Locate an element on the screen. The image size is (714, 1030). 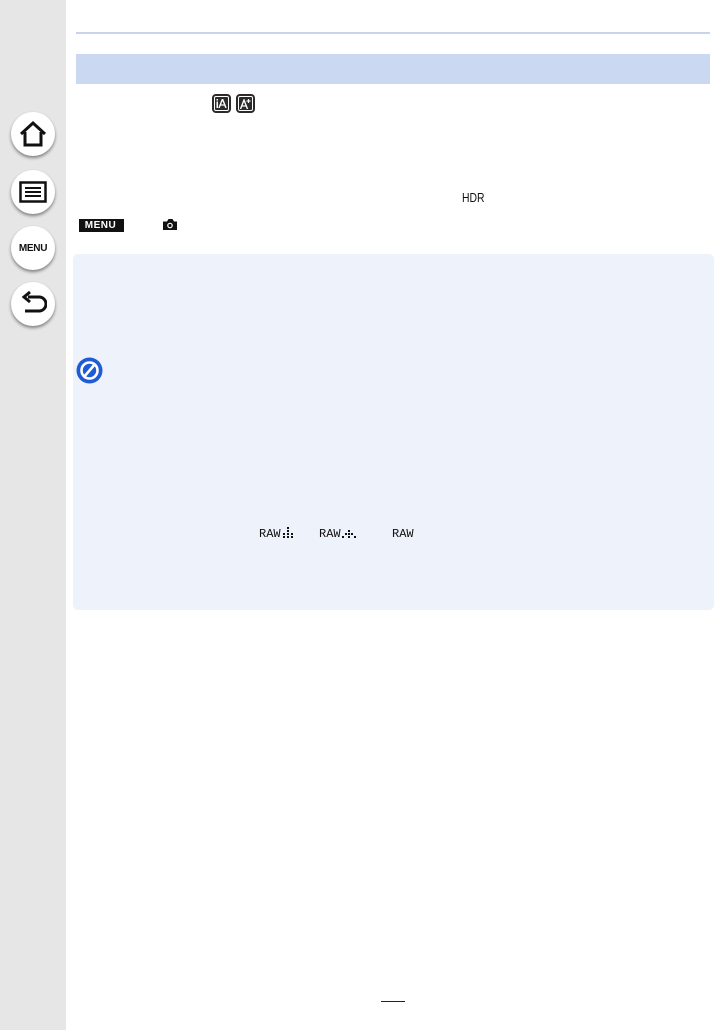
raw-standard-icon: RAW is located at coordinates (337, 534).